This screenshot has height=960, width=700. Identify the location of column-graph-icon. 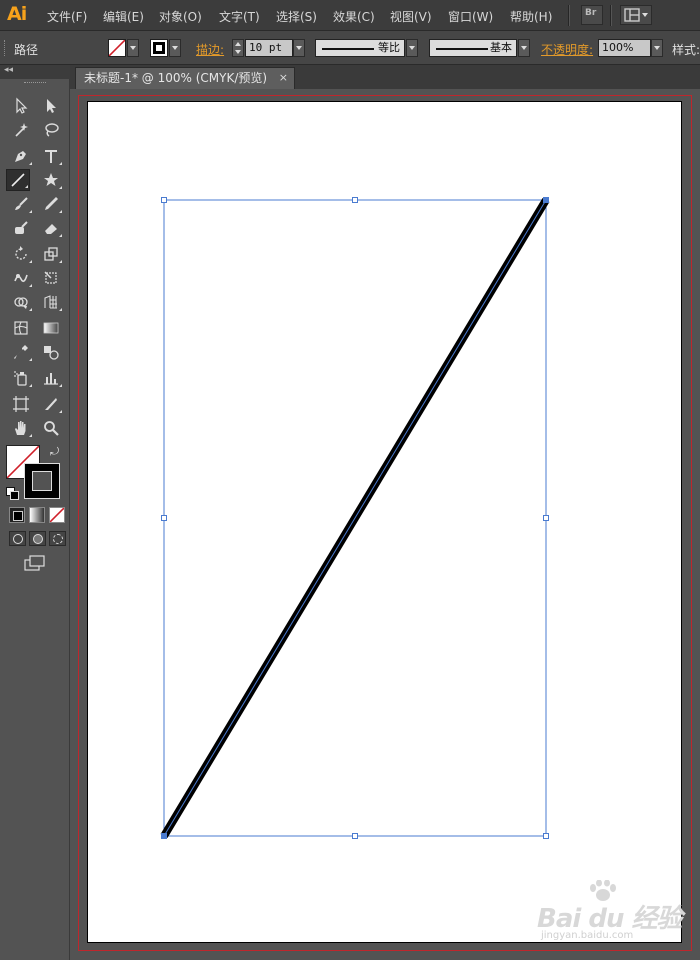
(51, 379).